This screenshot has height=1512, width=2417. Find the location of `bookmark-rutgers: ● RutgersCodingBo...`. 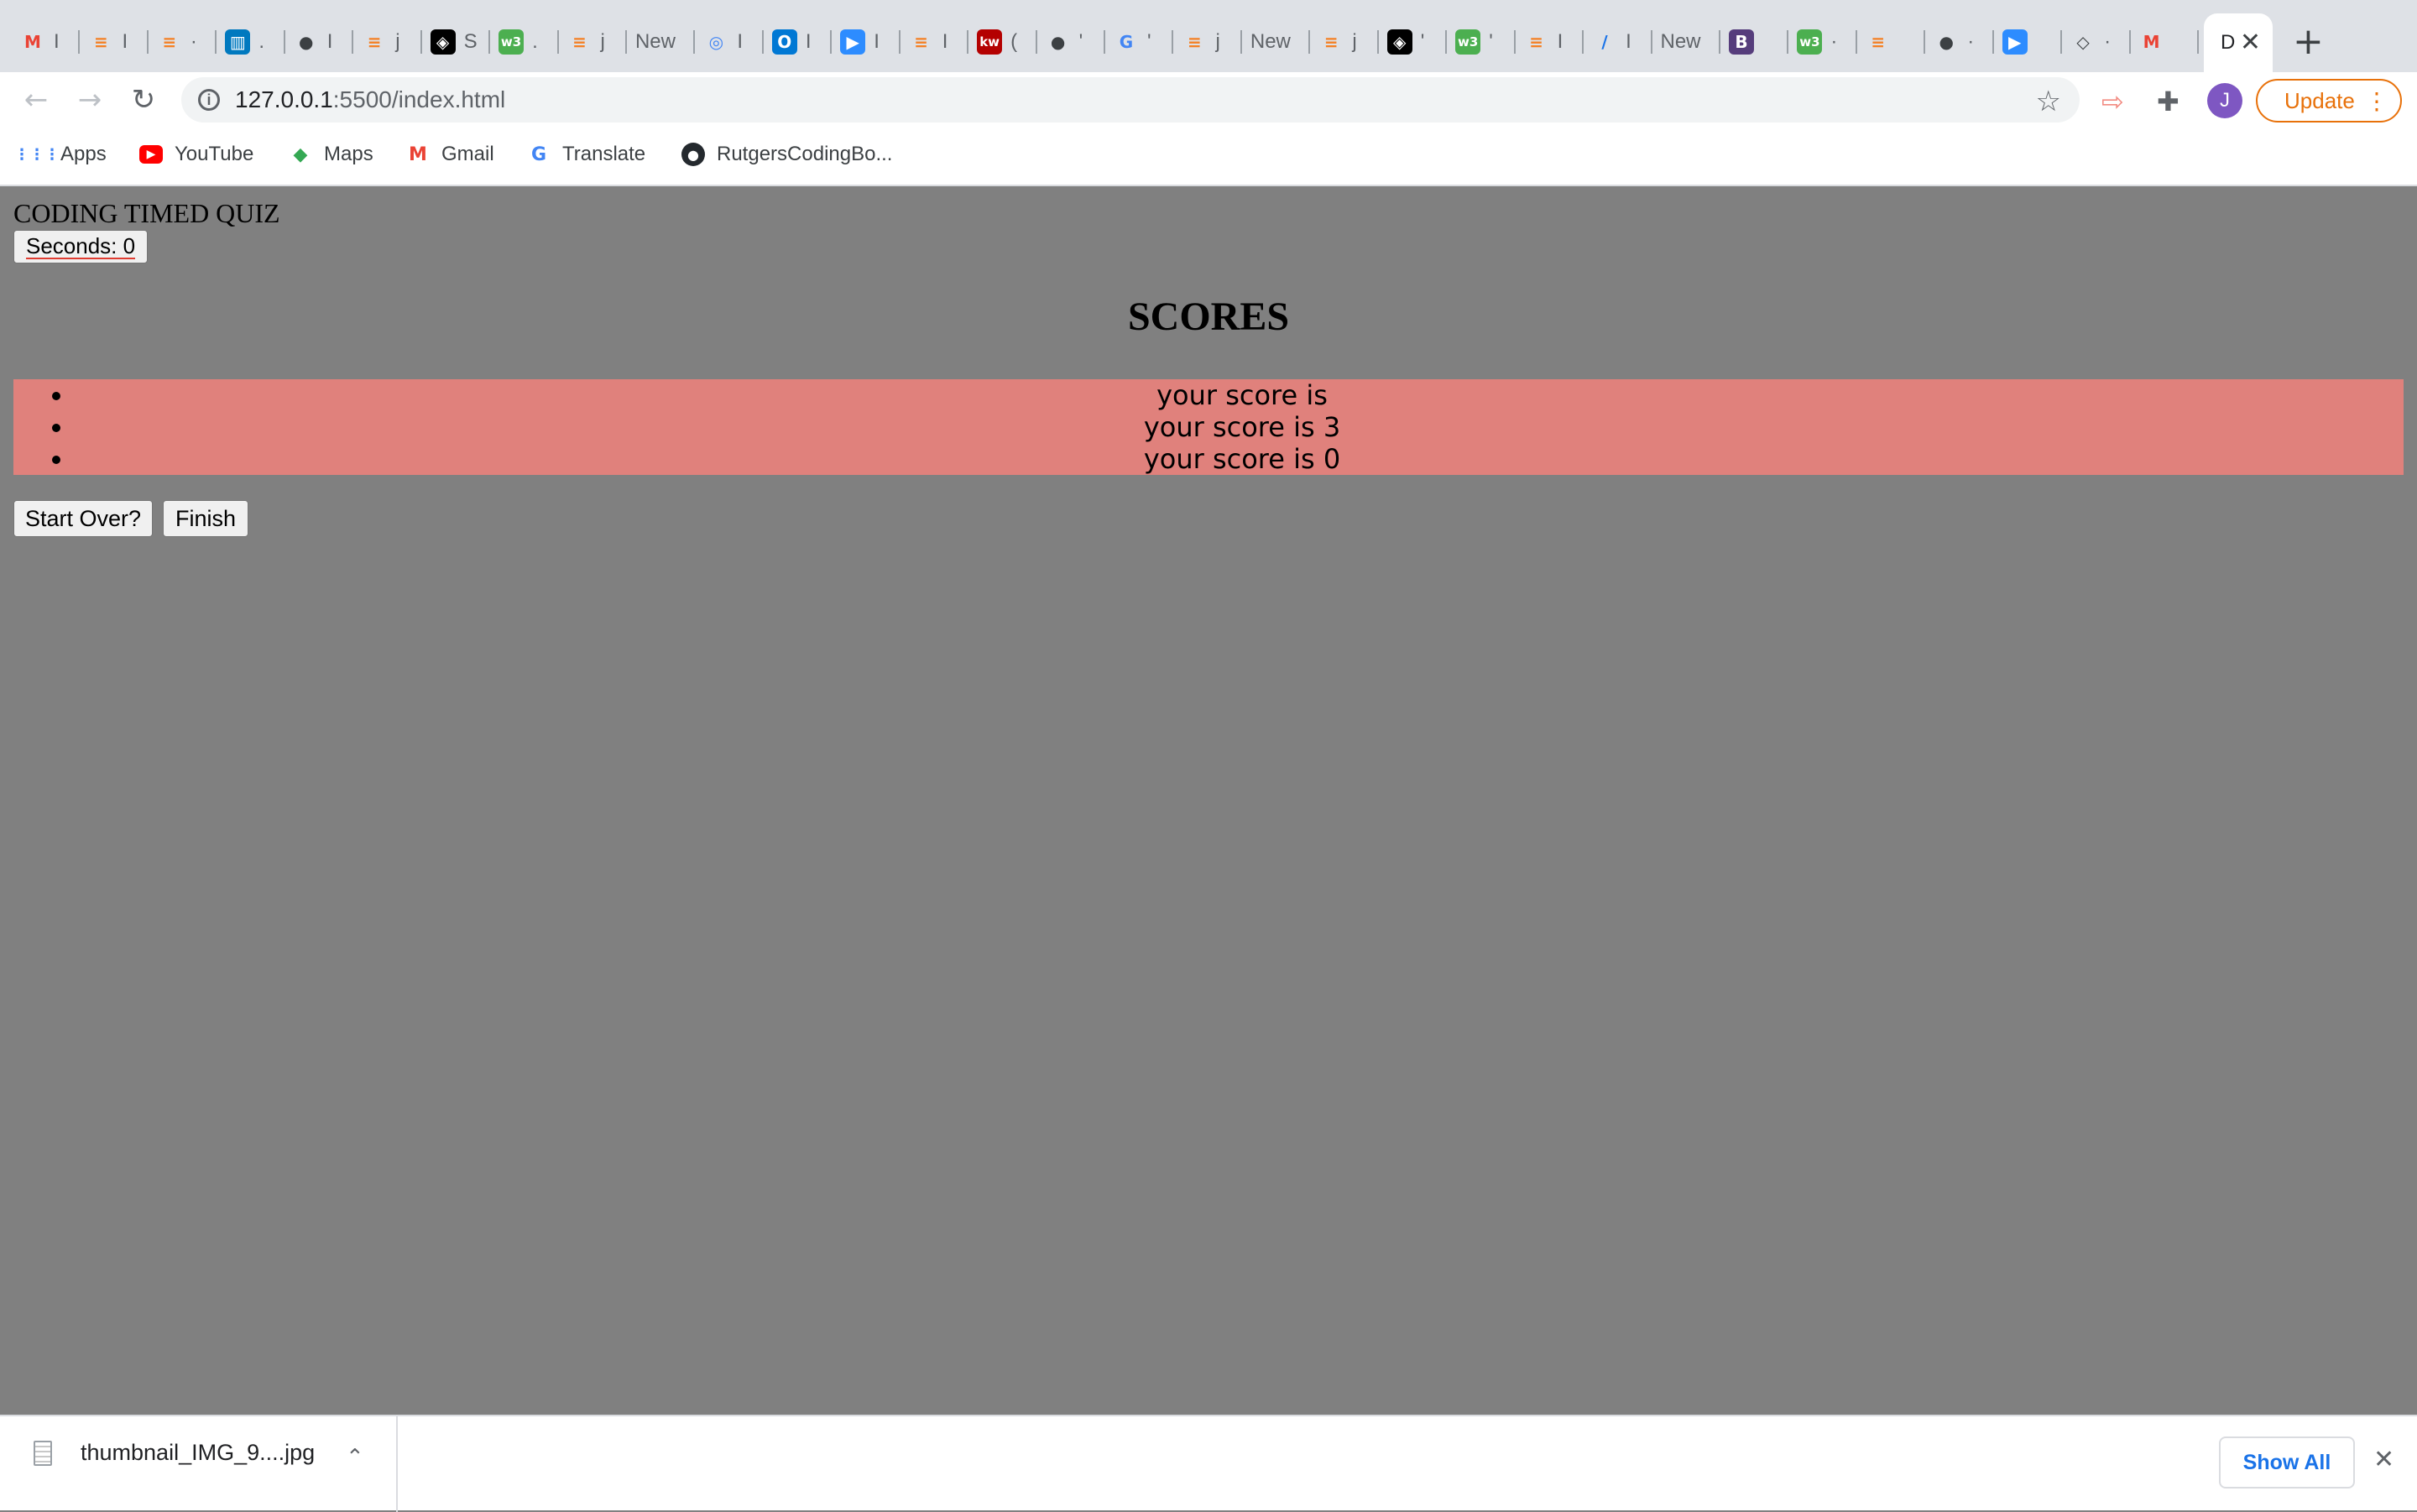

bookmark-rutgers: ● RutgersCodingBo... is located at coordinates (786, 154).